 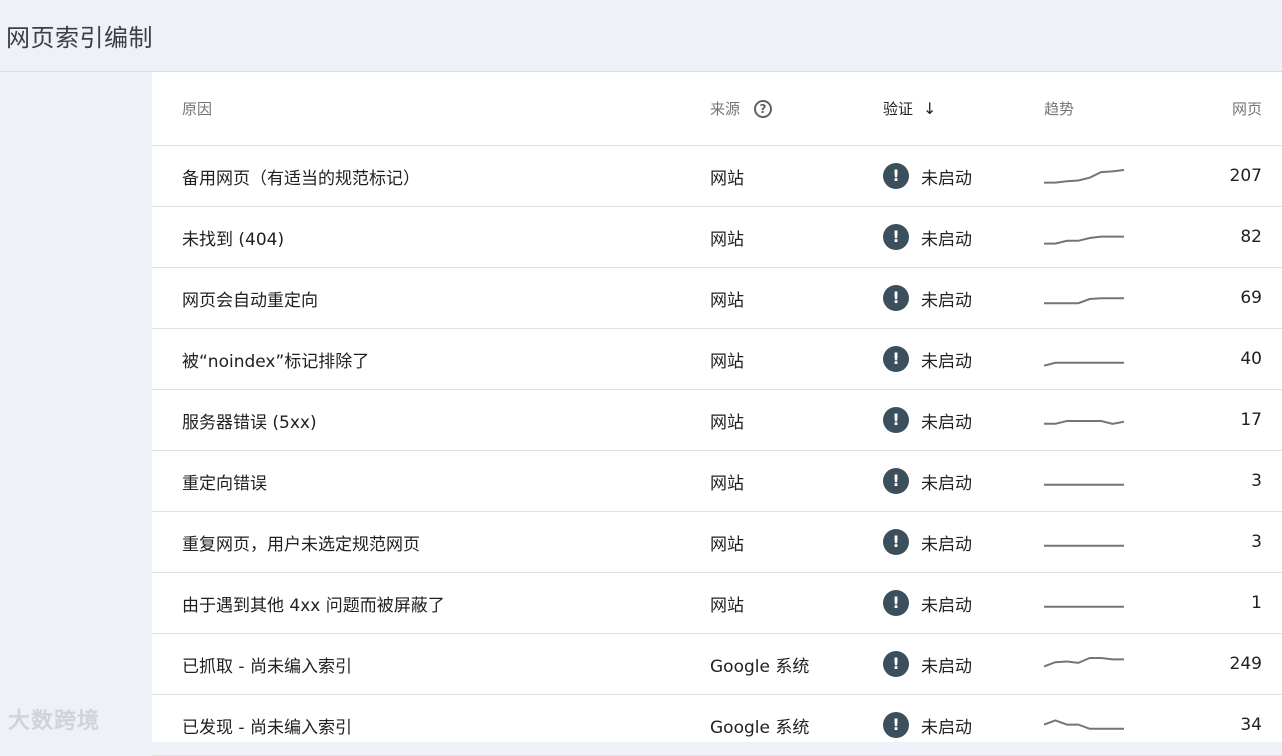 I want to click on table-row: 备用网页（有适当的规范标记） 网站! 未启动 207, so click(x=717, y=176).